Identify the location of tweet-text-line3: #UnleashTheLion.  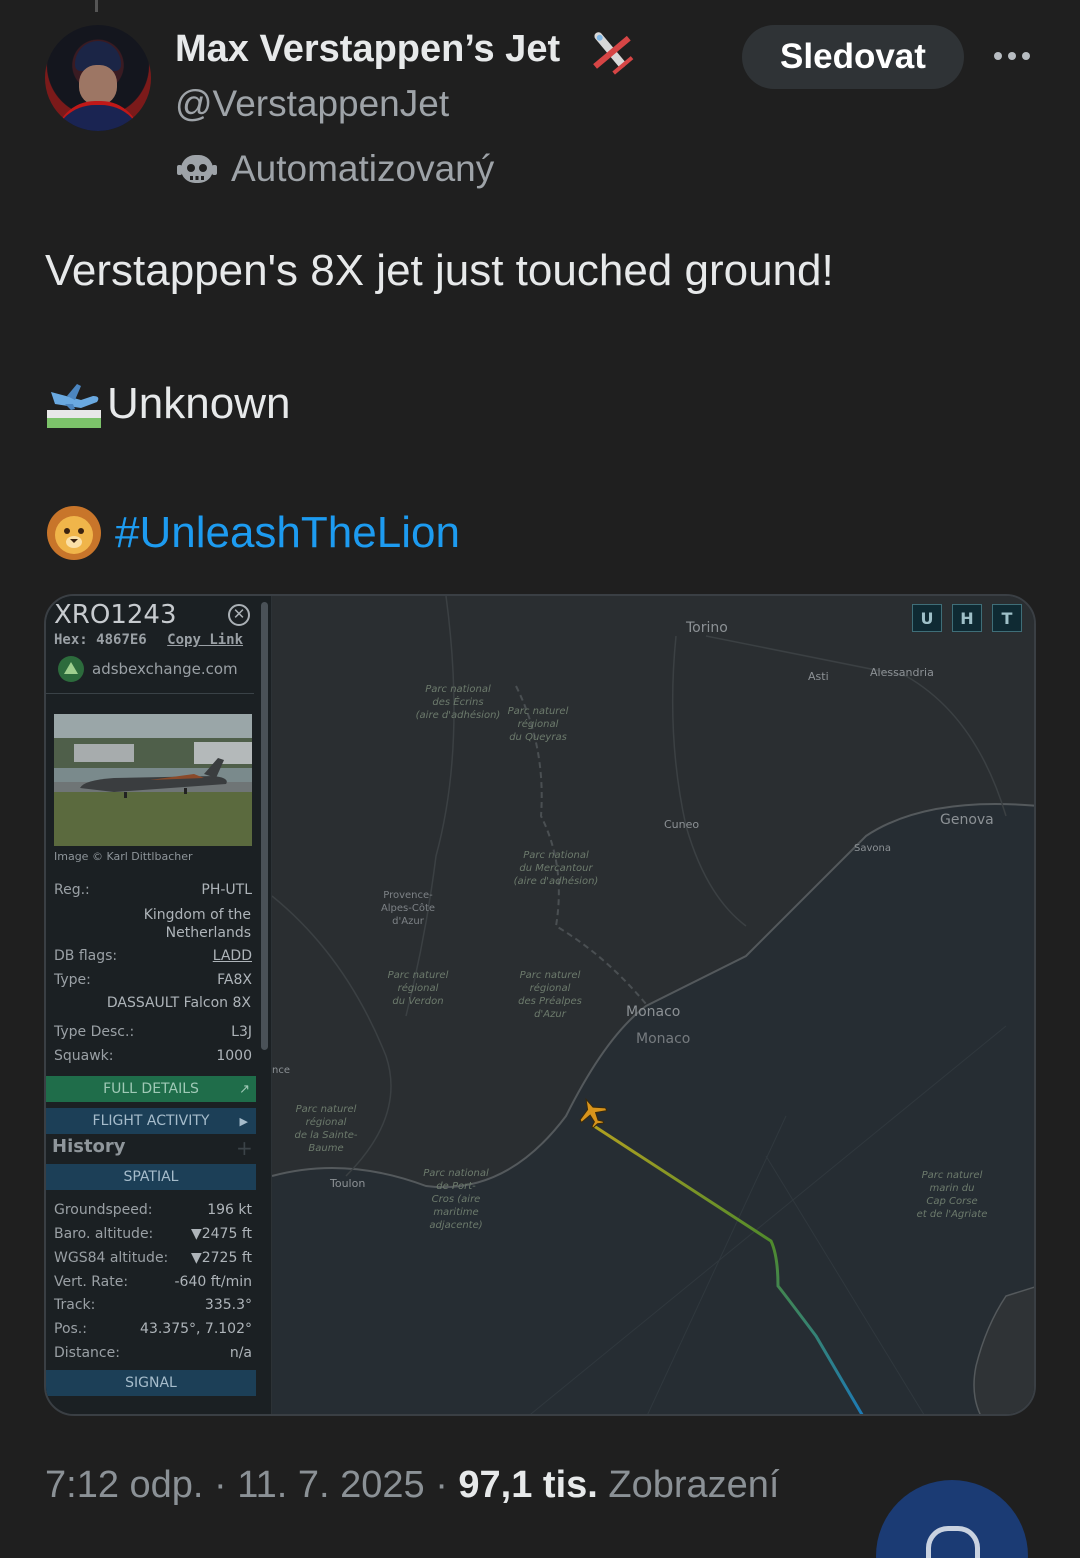
(252, 533).